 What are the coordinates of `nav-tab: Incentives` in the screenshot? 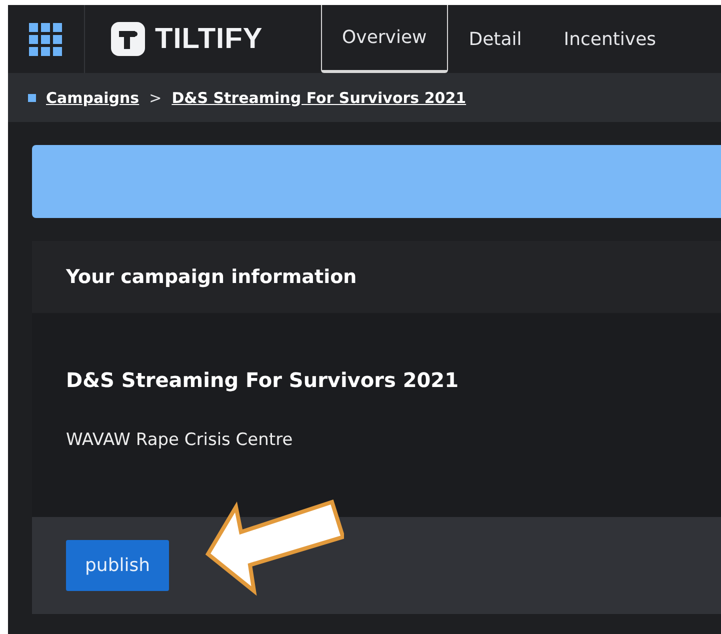 It's located at (610, 39).